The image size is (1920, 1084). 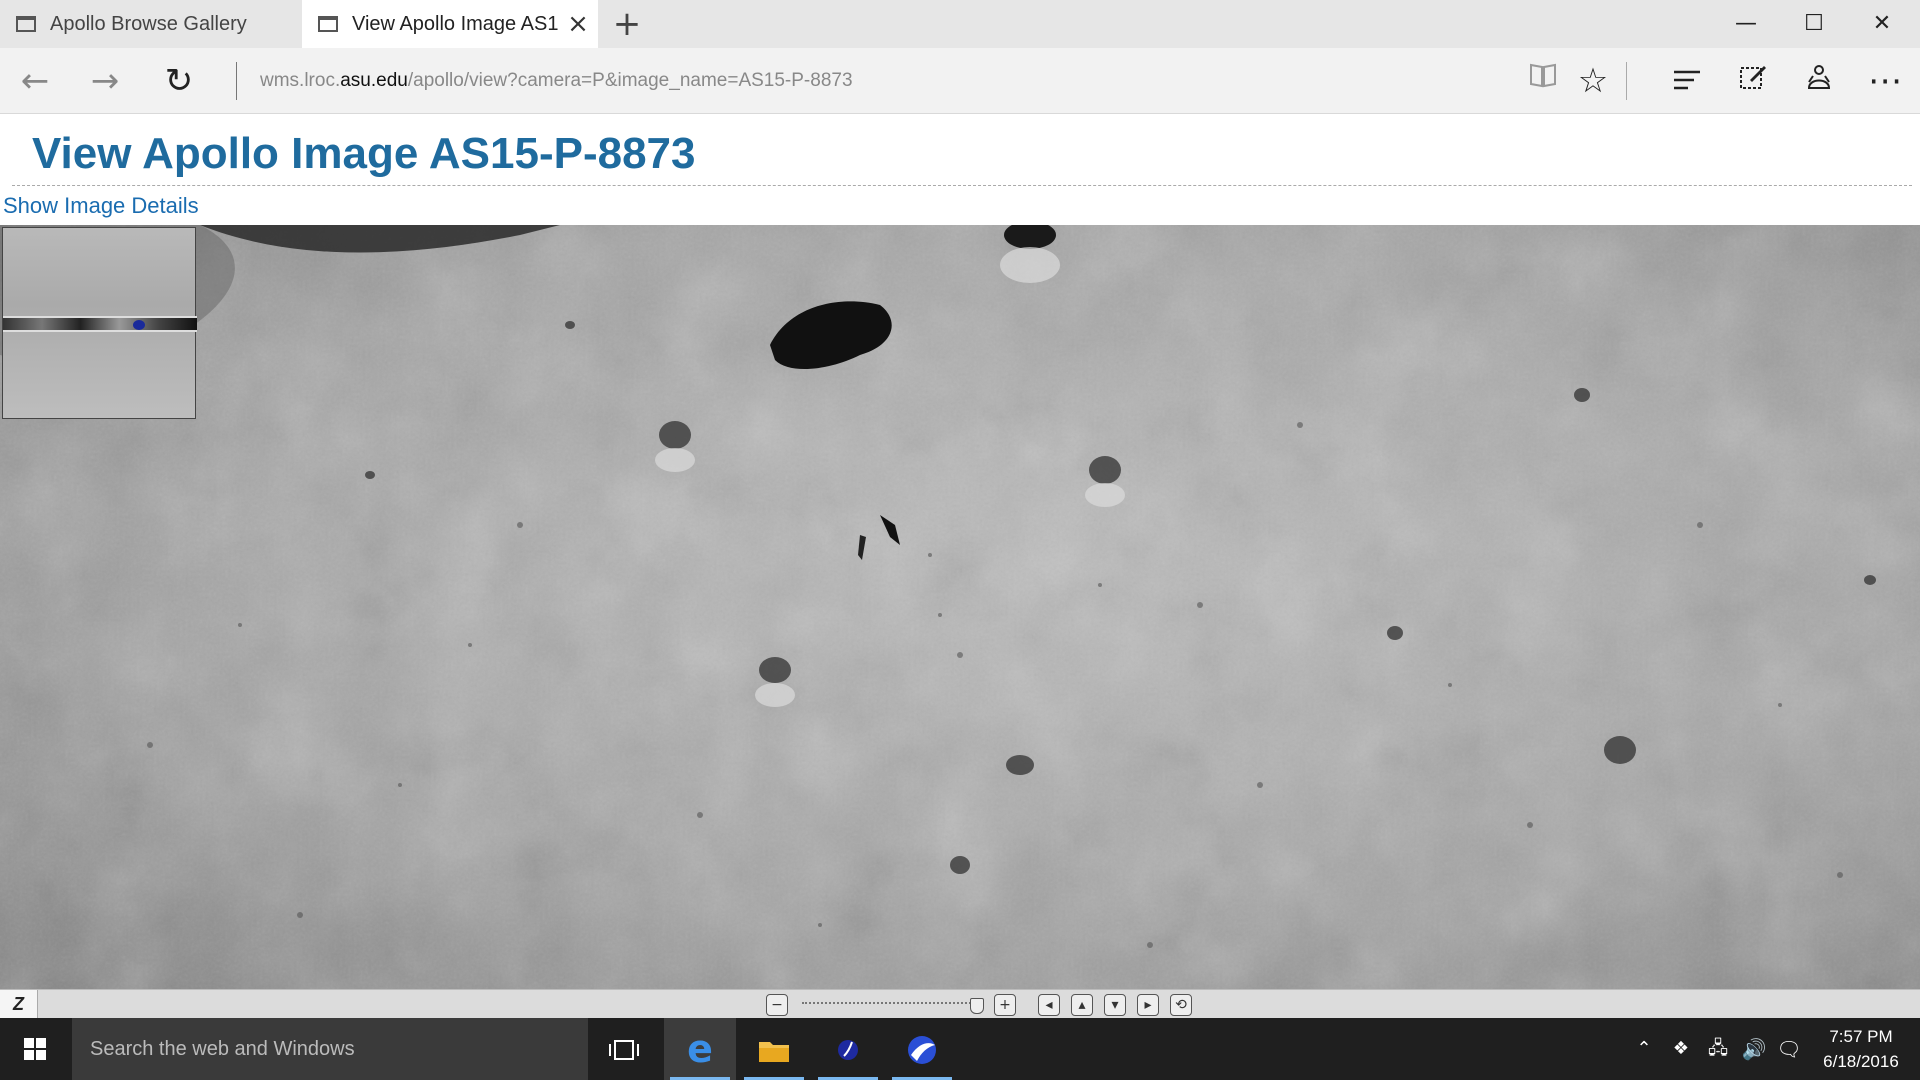 What do you see at coordinates (1005, 1005) in the screenshot?
I see `zoom-in-button: +` at bounding box center [1005, 1005].